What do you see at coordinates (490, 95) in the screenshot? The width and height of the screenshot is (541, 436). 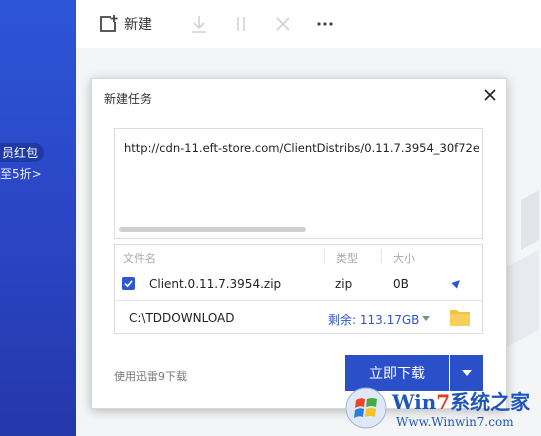 I see `close-icon` at bounding box center [490, 95].